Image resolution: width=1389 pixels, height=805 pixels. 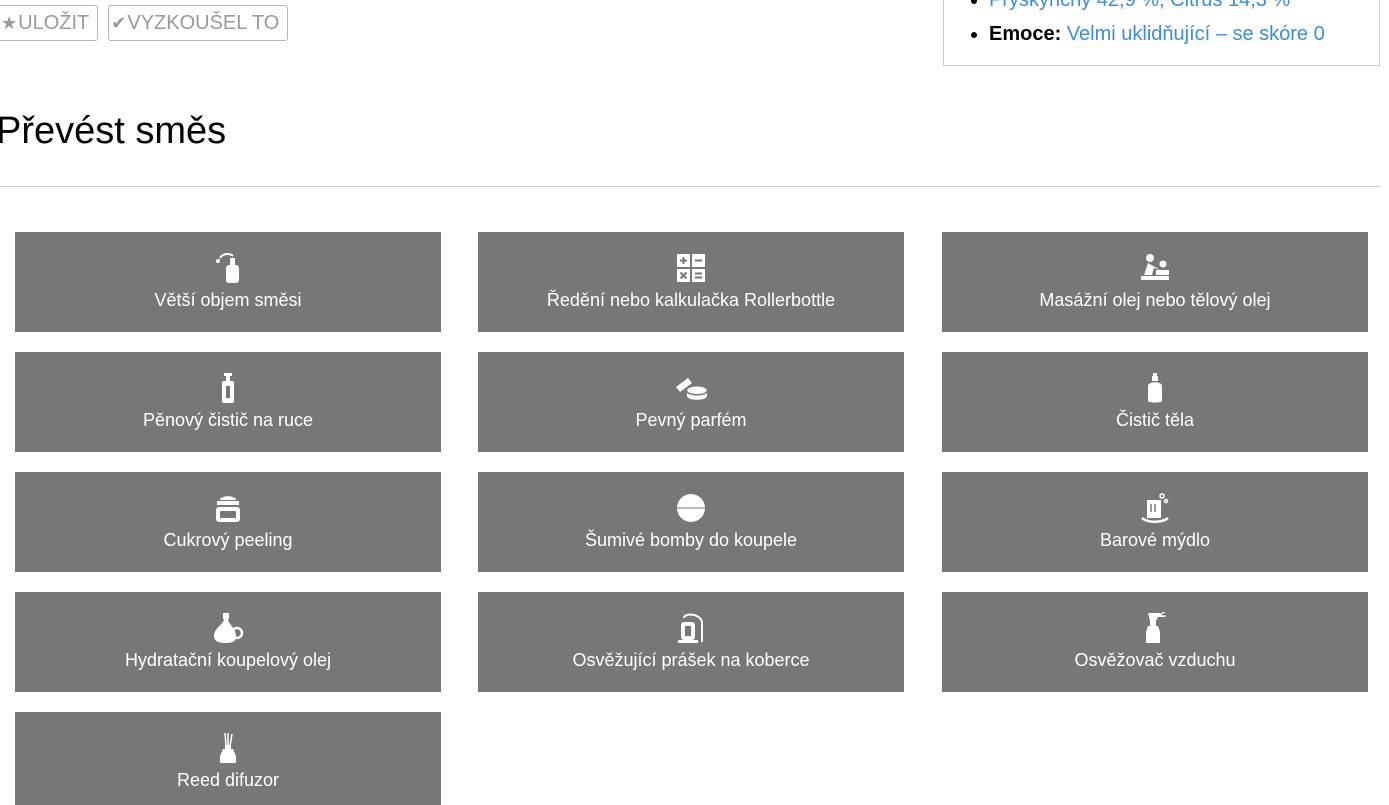 I want to click on section-title: Převést směs, so click(x=113, y=131).